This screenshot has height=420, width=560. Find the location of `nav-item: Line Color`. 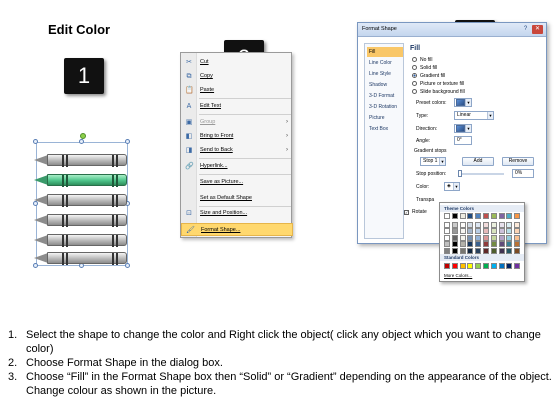

nav-item: Line Color is located at coordinates (385, 63).